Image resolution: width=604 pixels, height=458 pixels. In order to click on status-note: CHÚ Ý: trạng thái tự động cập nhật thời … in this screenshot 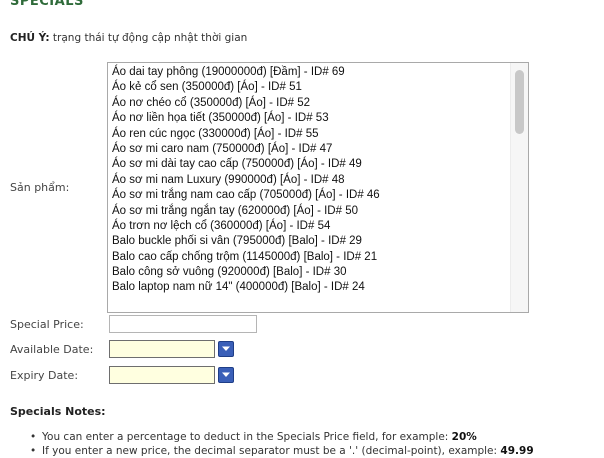, I will do `click(128, 38)`.